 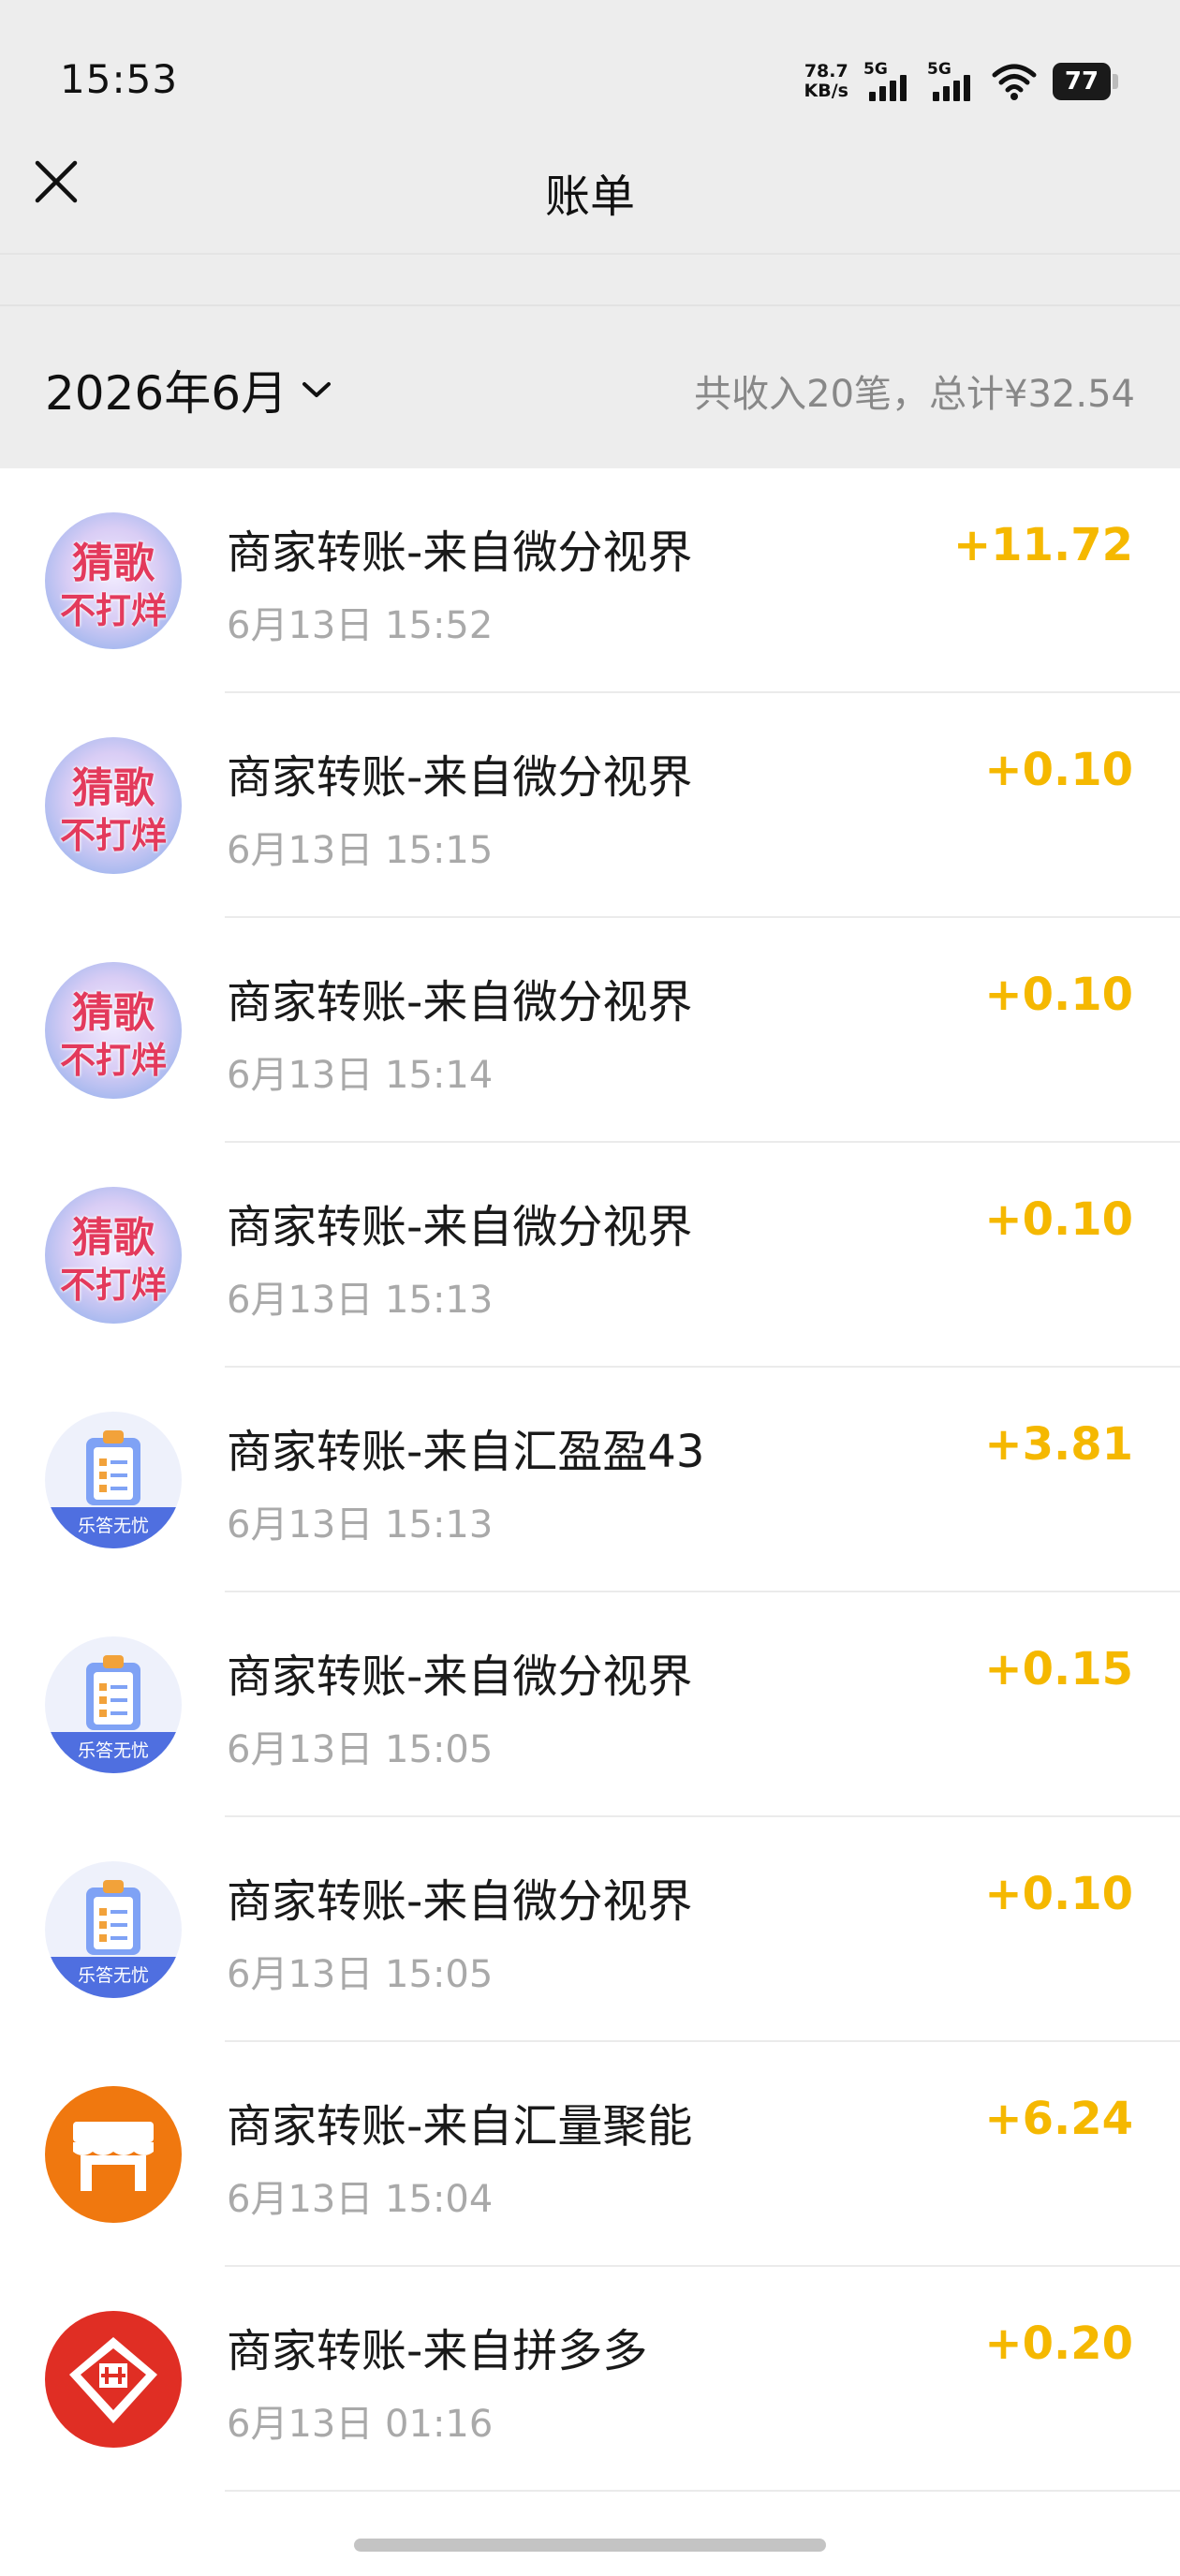 I want to click on page-title: 账单, so click(x=590, y=196).